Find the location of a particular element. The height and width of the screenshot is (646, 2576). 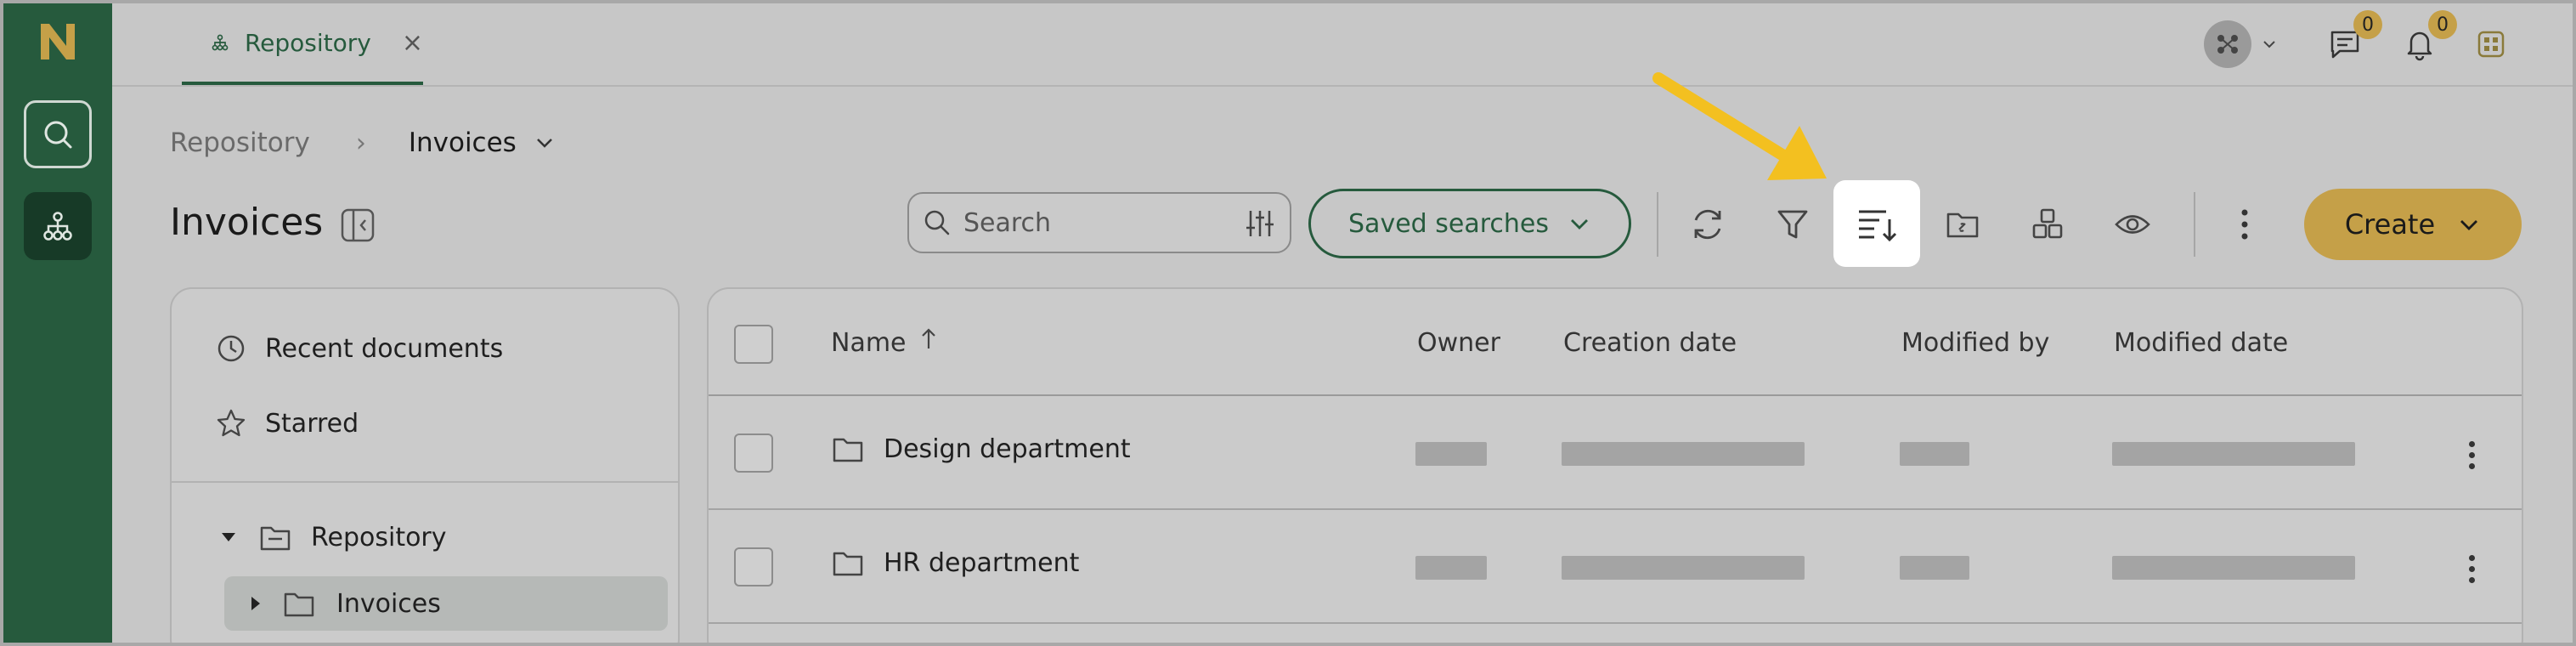

filter-icon is located at coordinates (1793, 224).